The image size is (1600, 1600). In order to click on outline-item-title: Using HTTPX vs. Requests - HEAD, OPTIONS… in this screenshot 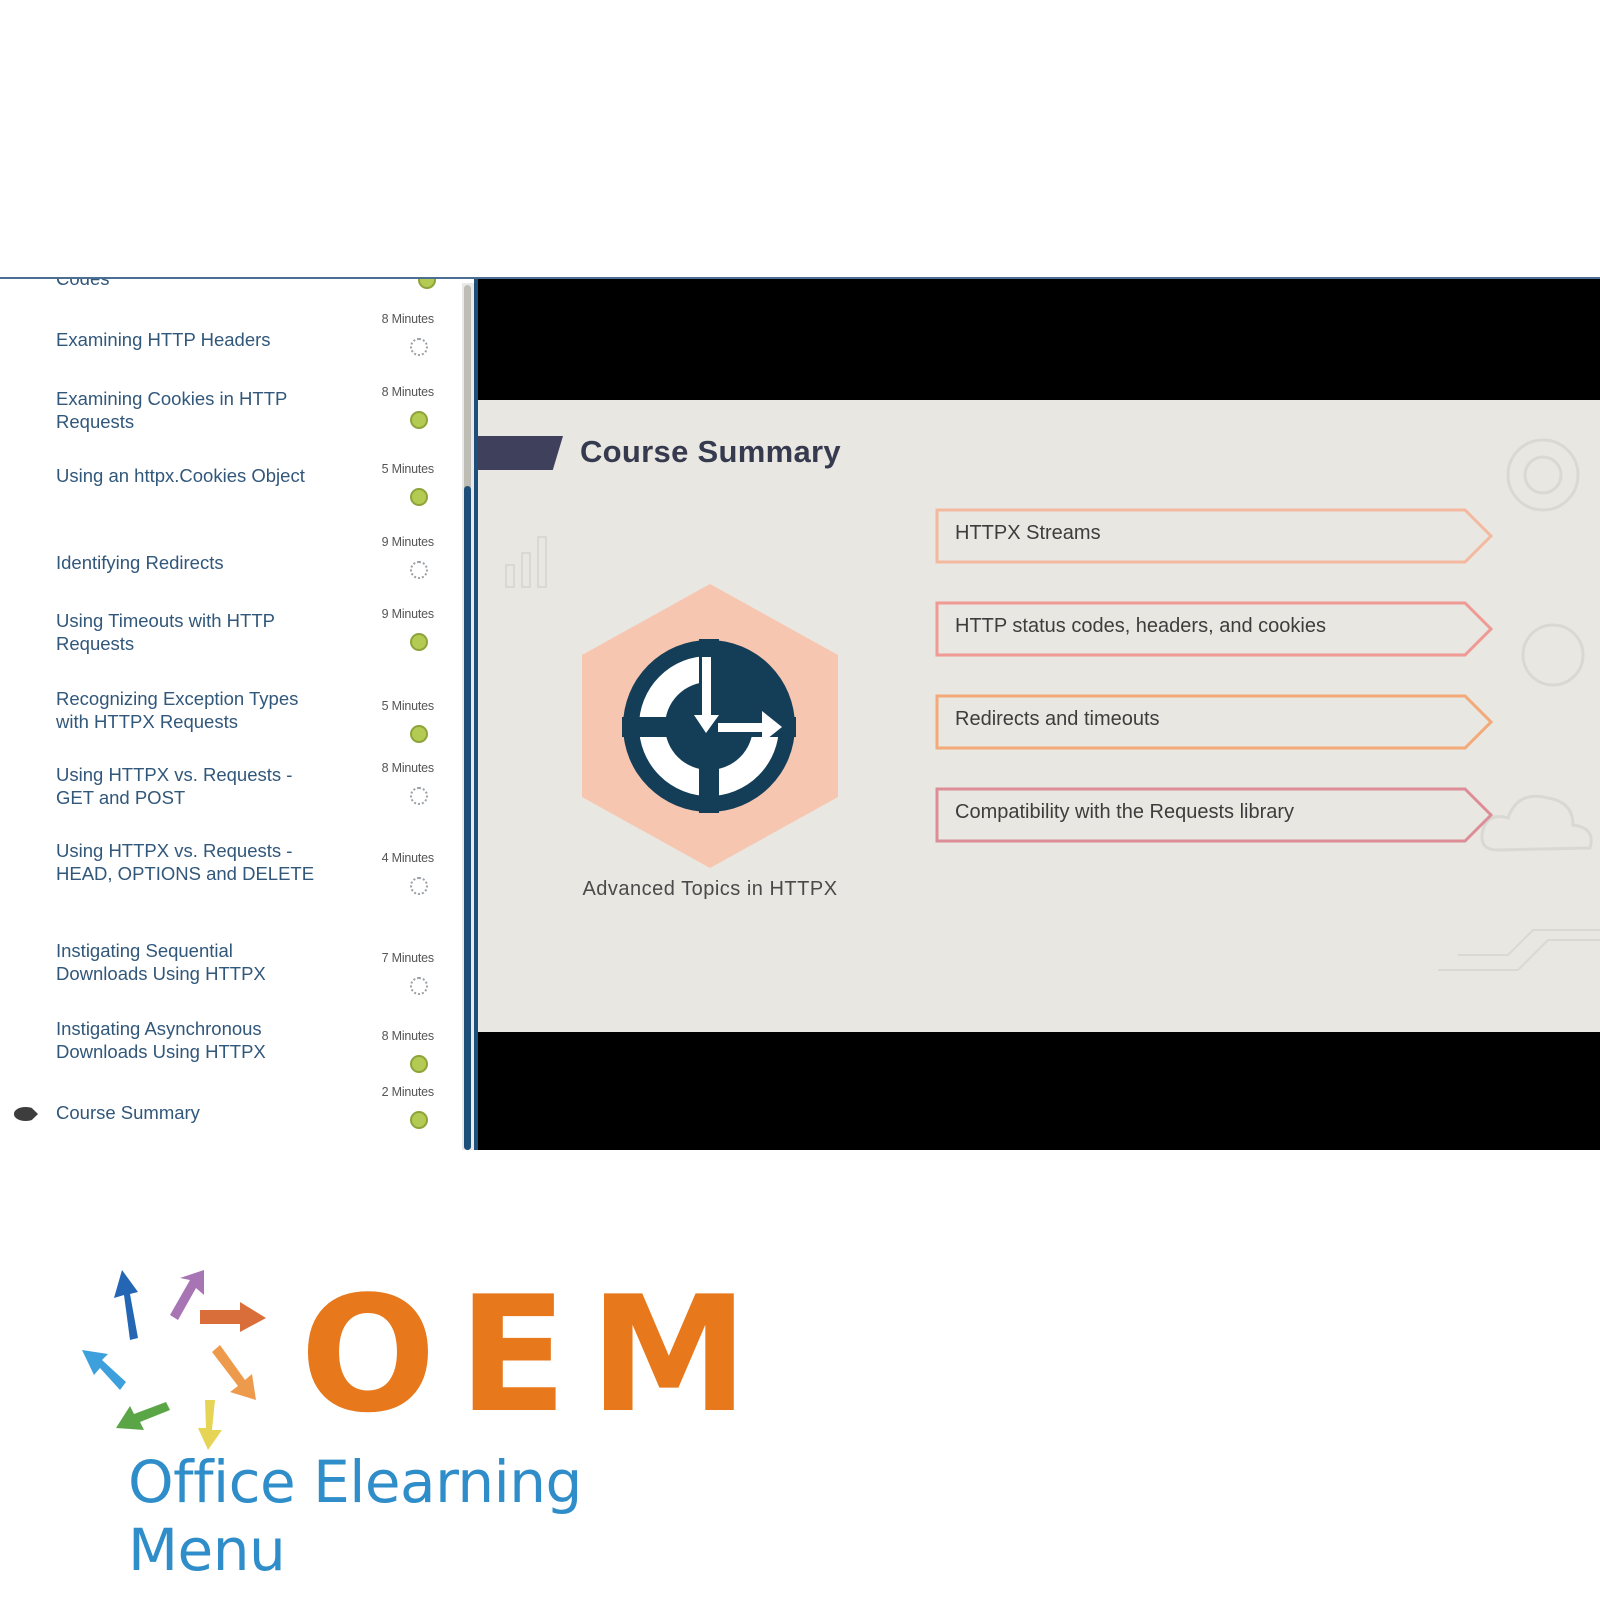, I will do `click(185, 862)`.